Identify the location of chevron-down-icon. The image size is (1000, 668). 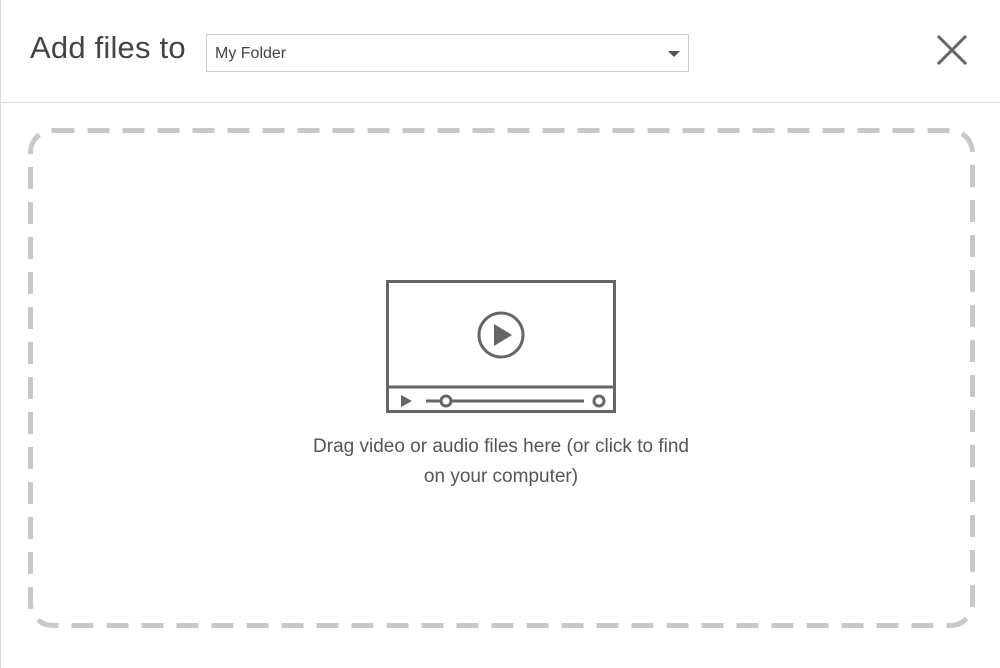
(674, 54).